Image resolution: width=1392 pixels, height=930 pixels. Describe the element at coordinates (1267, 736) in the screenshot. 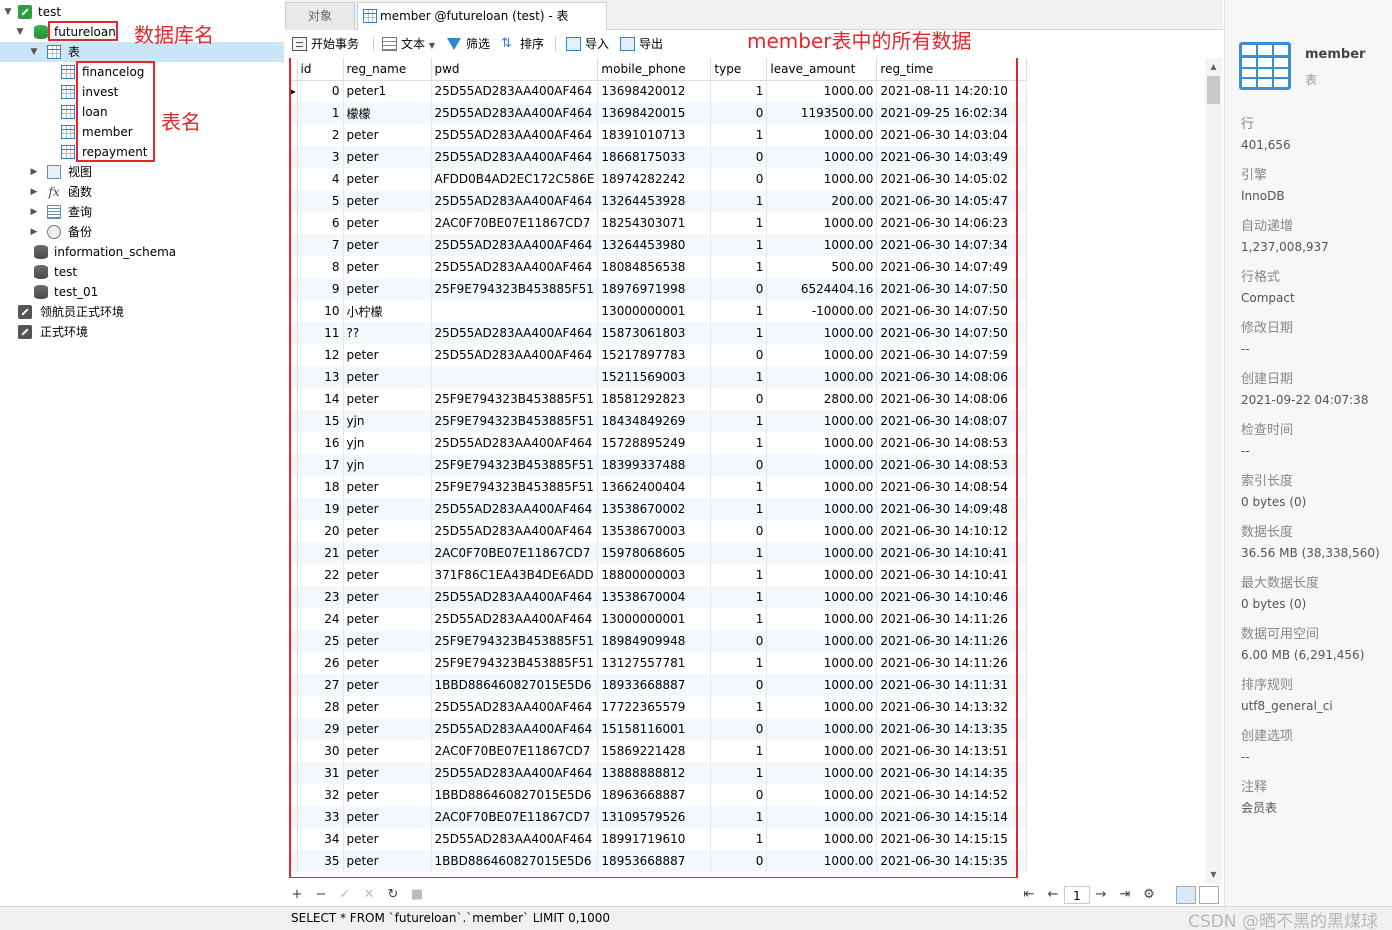

I see `property-key: 创建选项` at that location.